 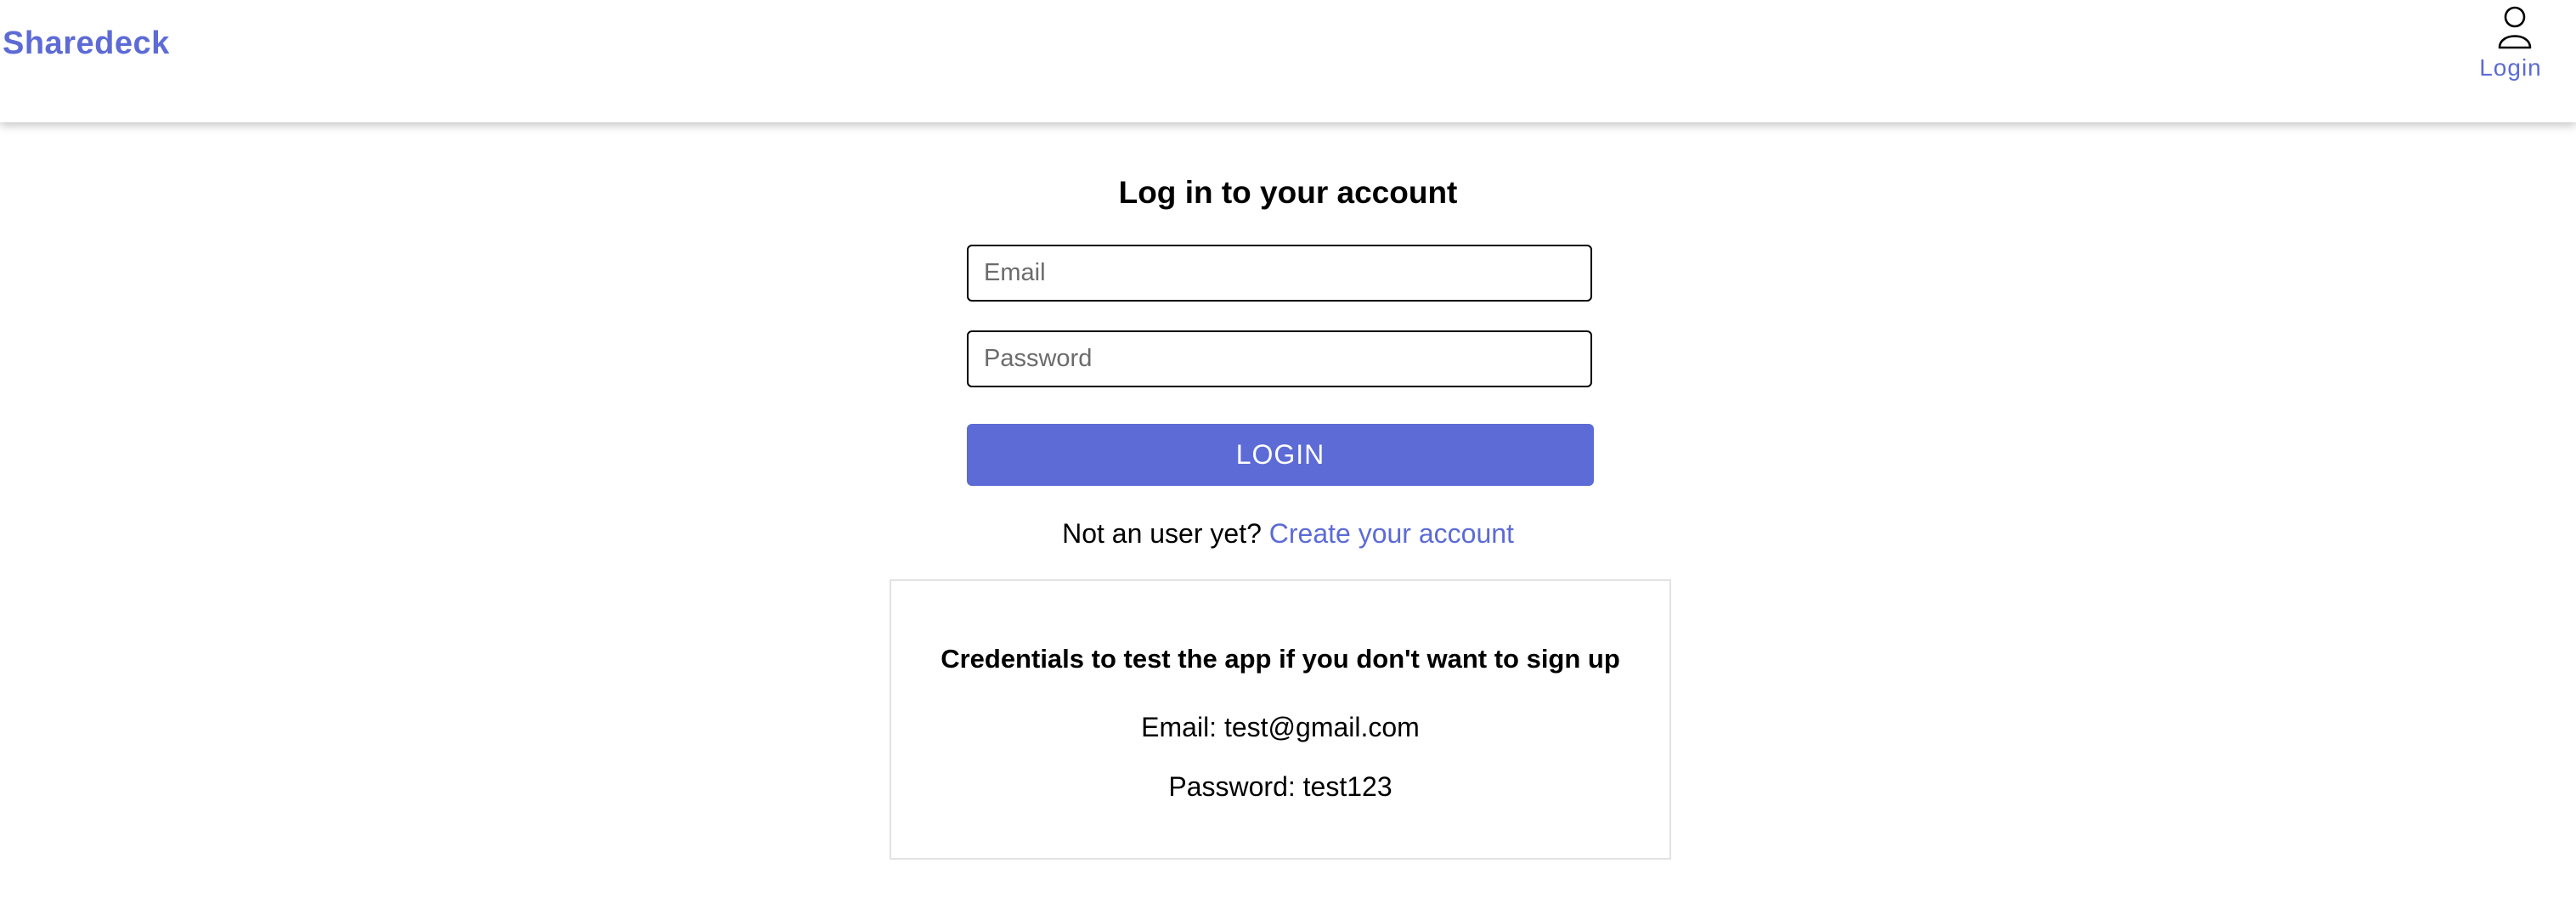 I want to click on user-icon, so click(x=2515, y=28).